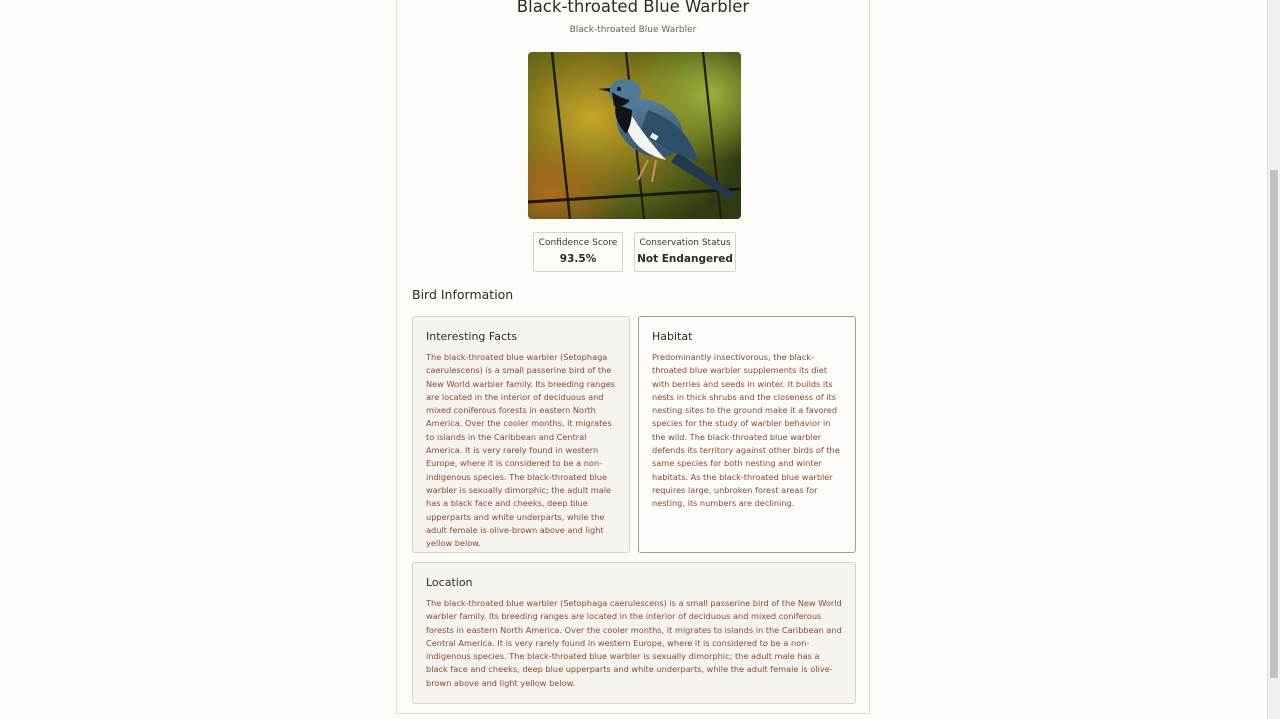 This screenshot has height=719, width=1280. I want to click on bird-name-title: Black-throated Blue Warbler, so click(633, 8).